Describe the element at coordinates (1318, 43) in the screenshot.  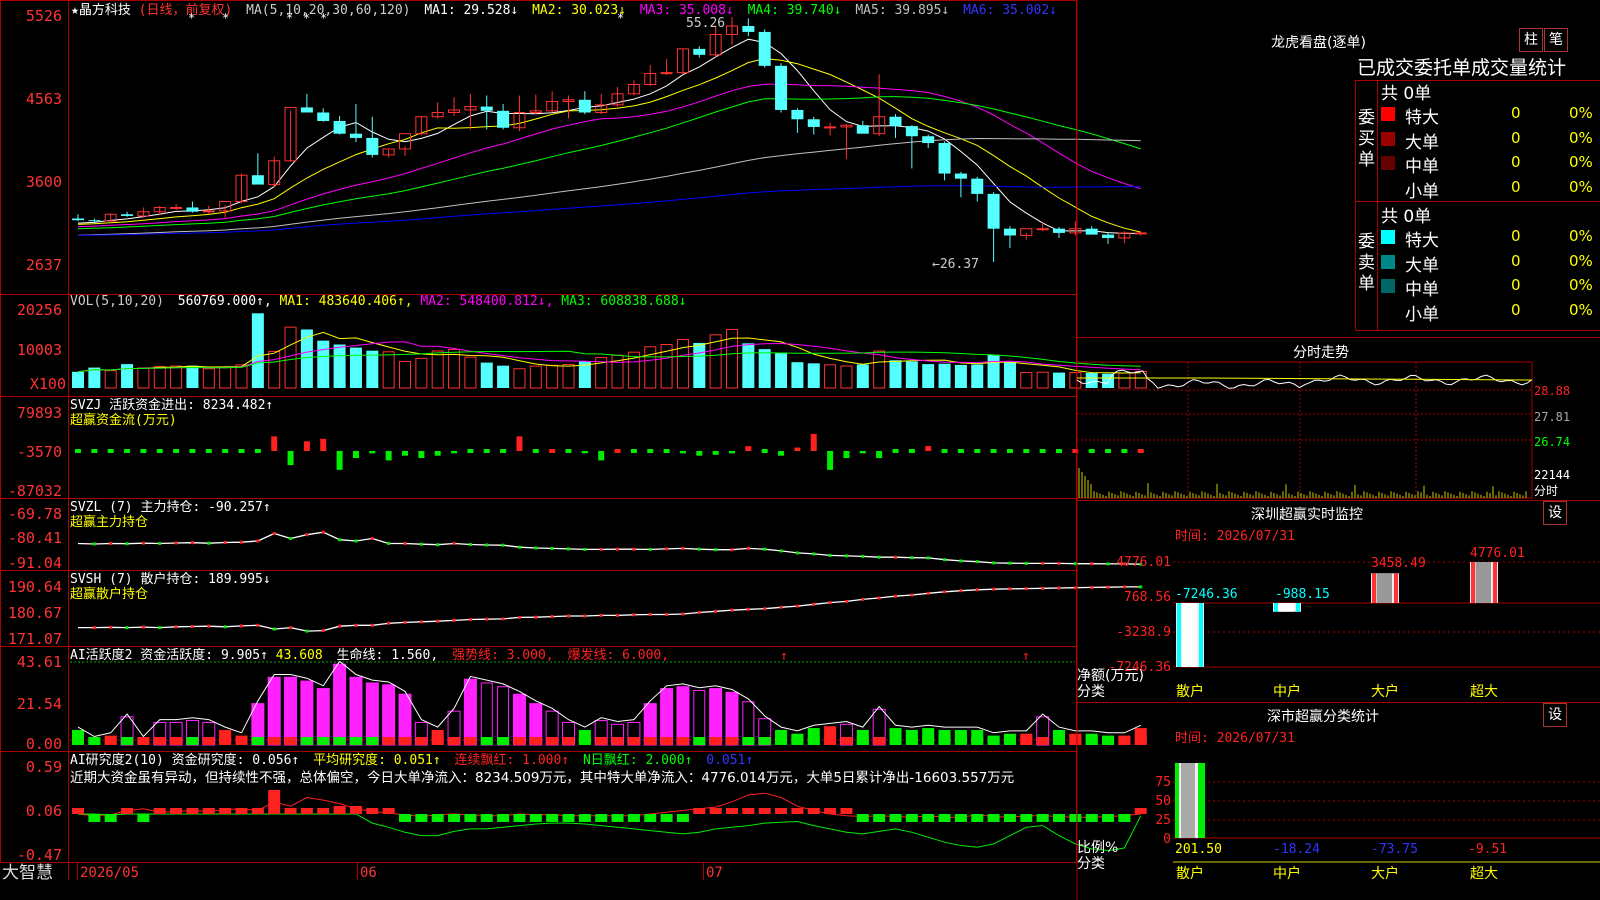
I see `dragon-panel-title: 龙虎看盘(逐单)` at that location.